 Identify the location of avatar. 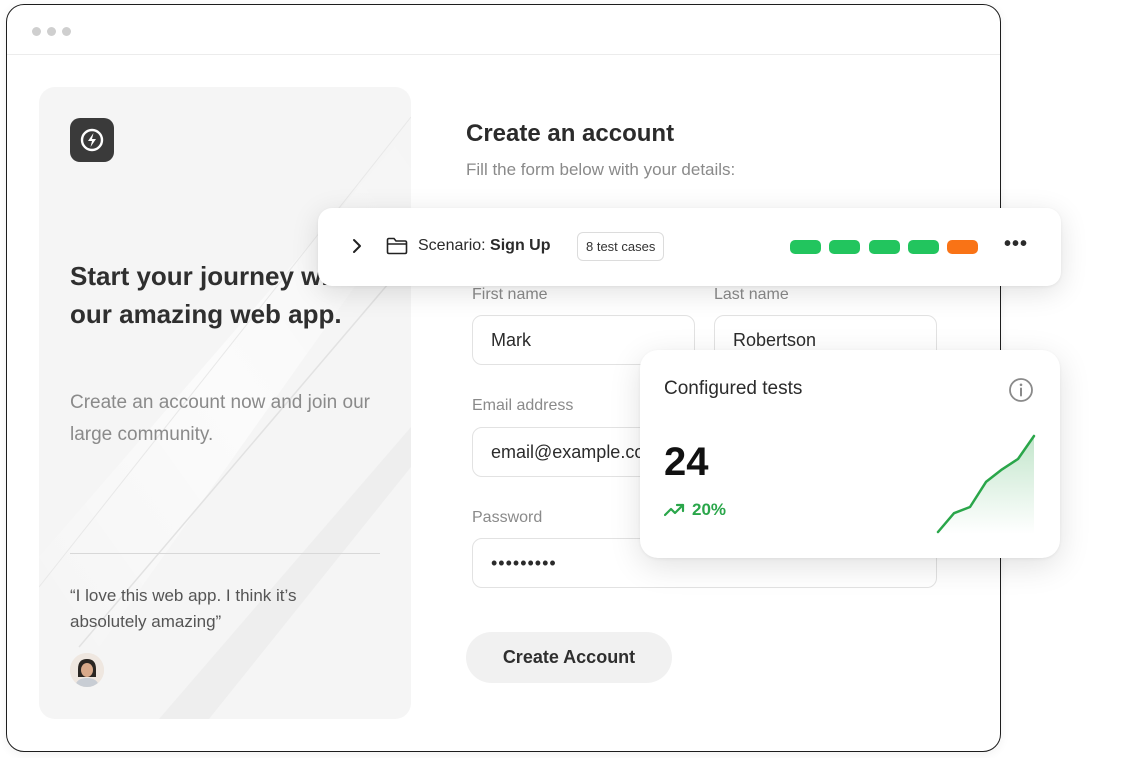
(87, 670).